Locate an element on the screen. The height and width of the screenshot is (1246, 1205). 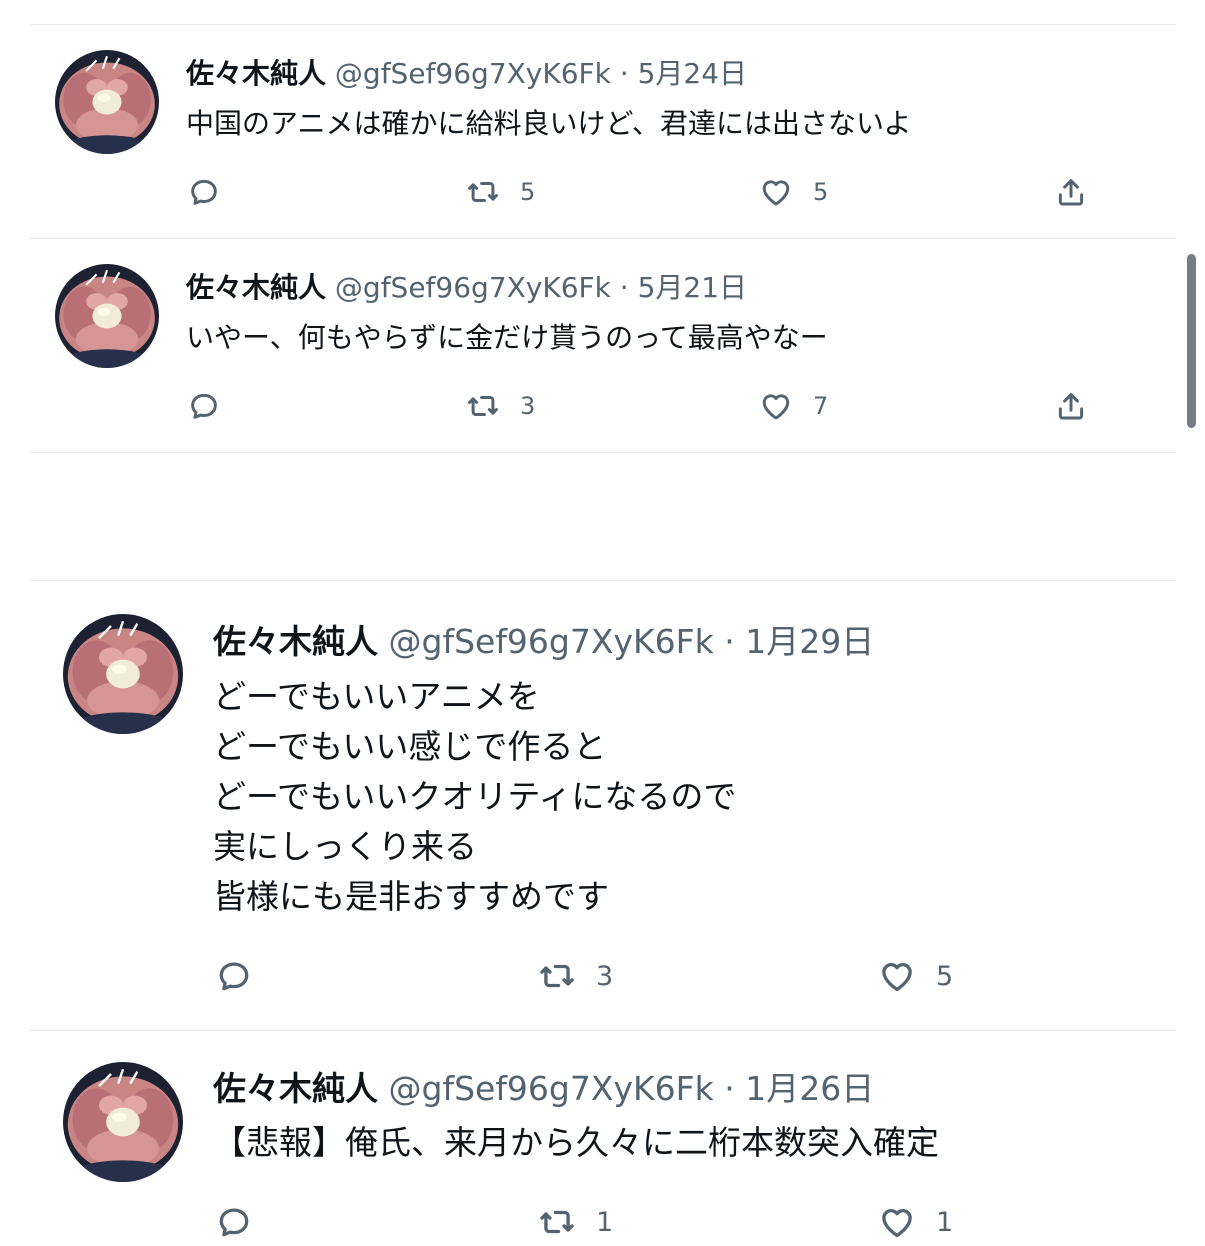
scrollbar-thumb is located at coordinates (1191, 341).